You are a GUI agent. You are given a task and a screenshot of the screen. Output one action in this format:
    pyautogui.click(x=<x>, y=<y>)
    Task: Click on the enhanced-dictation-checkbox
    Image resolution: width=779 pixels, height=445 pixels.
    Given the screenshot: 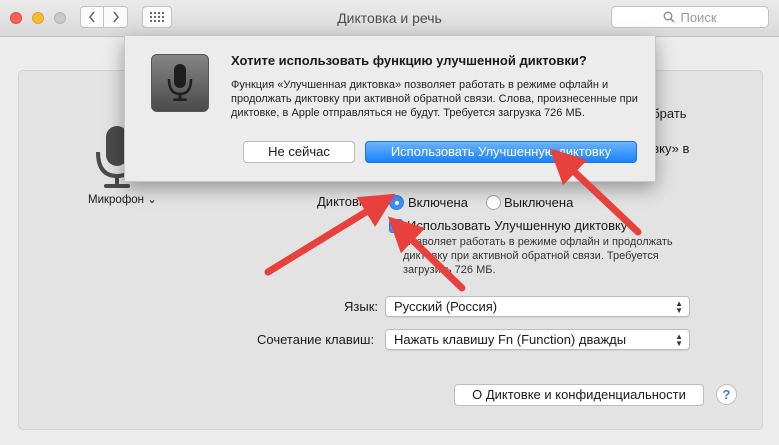 What is the action you would take?
    pyautogui.click(x=396, y=226)
    